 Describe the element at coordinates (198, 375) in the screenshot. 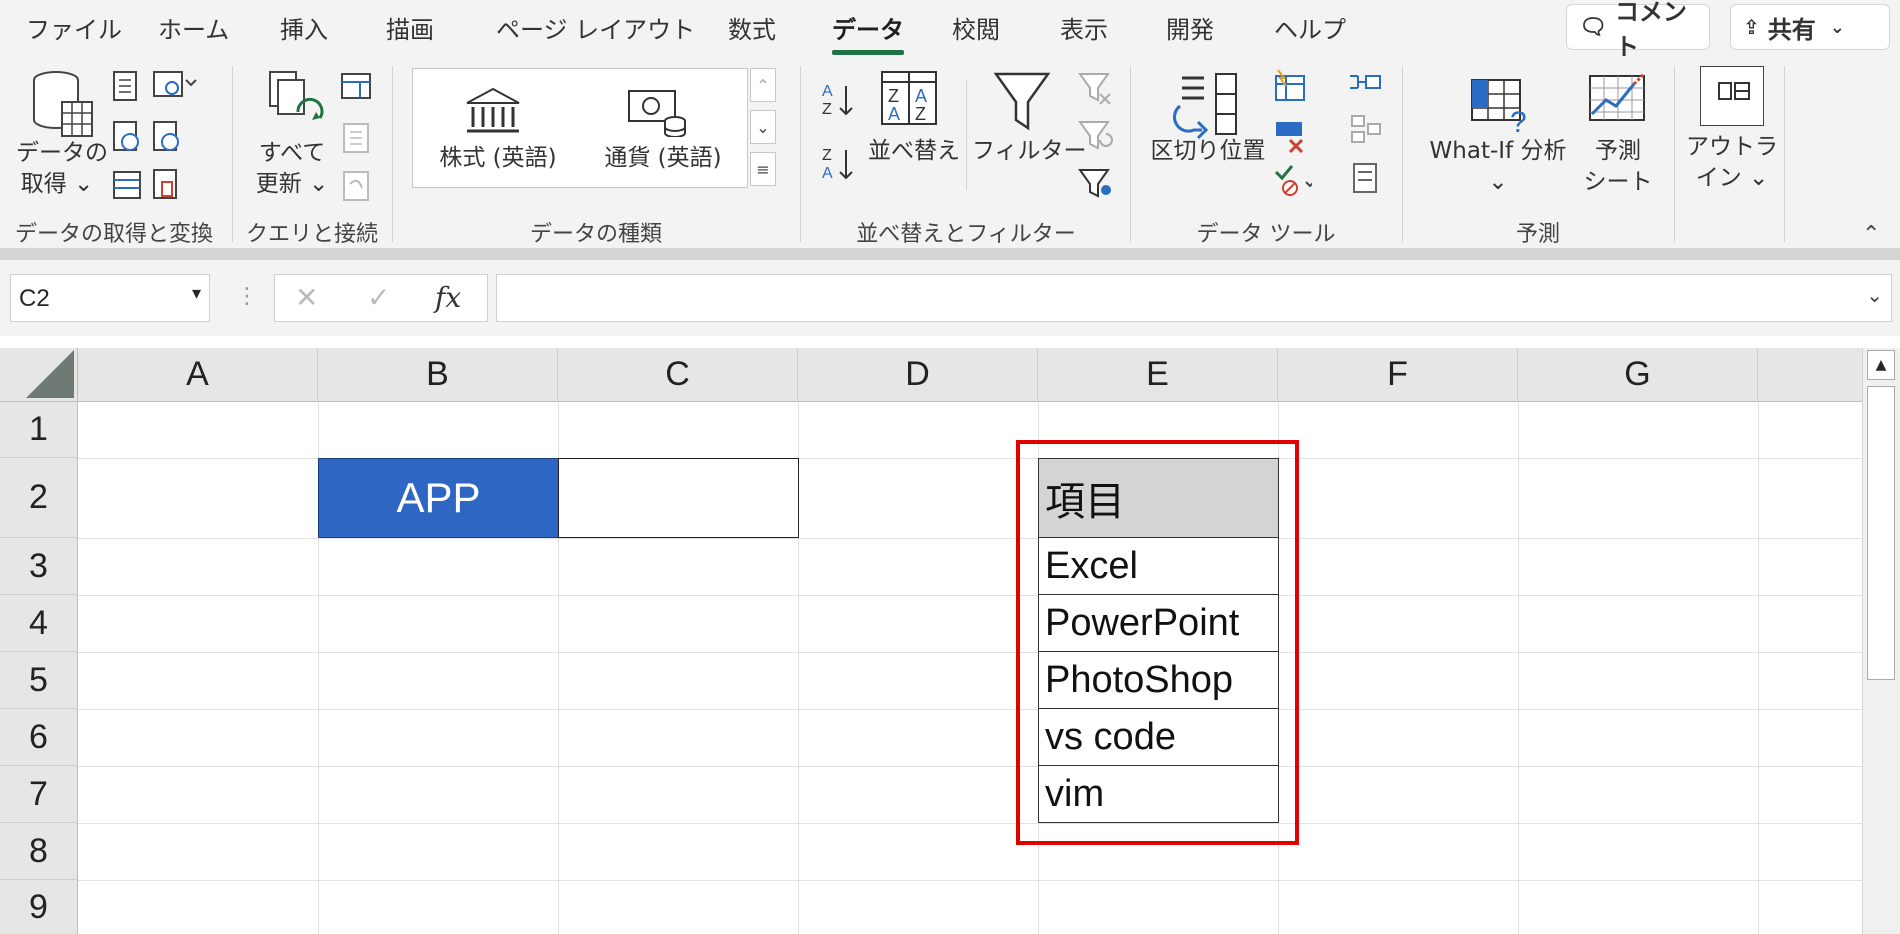

I see `column-header-a: A` at that location.